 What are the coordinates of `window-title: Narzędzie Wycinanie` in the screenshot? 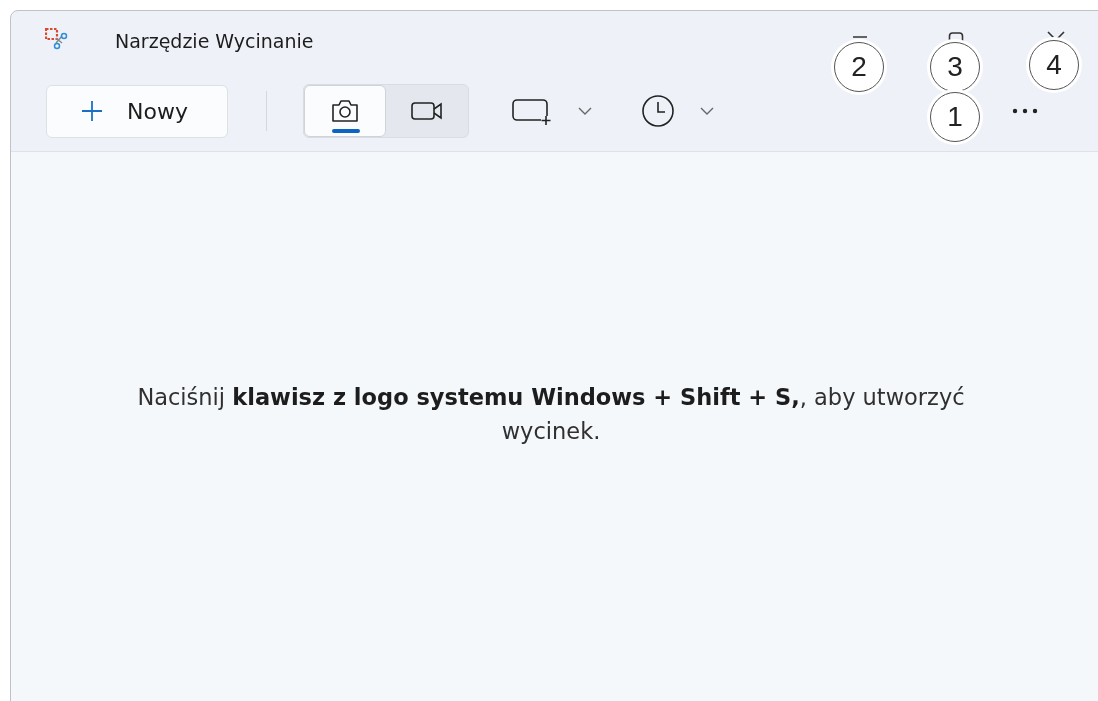 It's located at (214, 41).